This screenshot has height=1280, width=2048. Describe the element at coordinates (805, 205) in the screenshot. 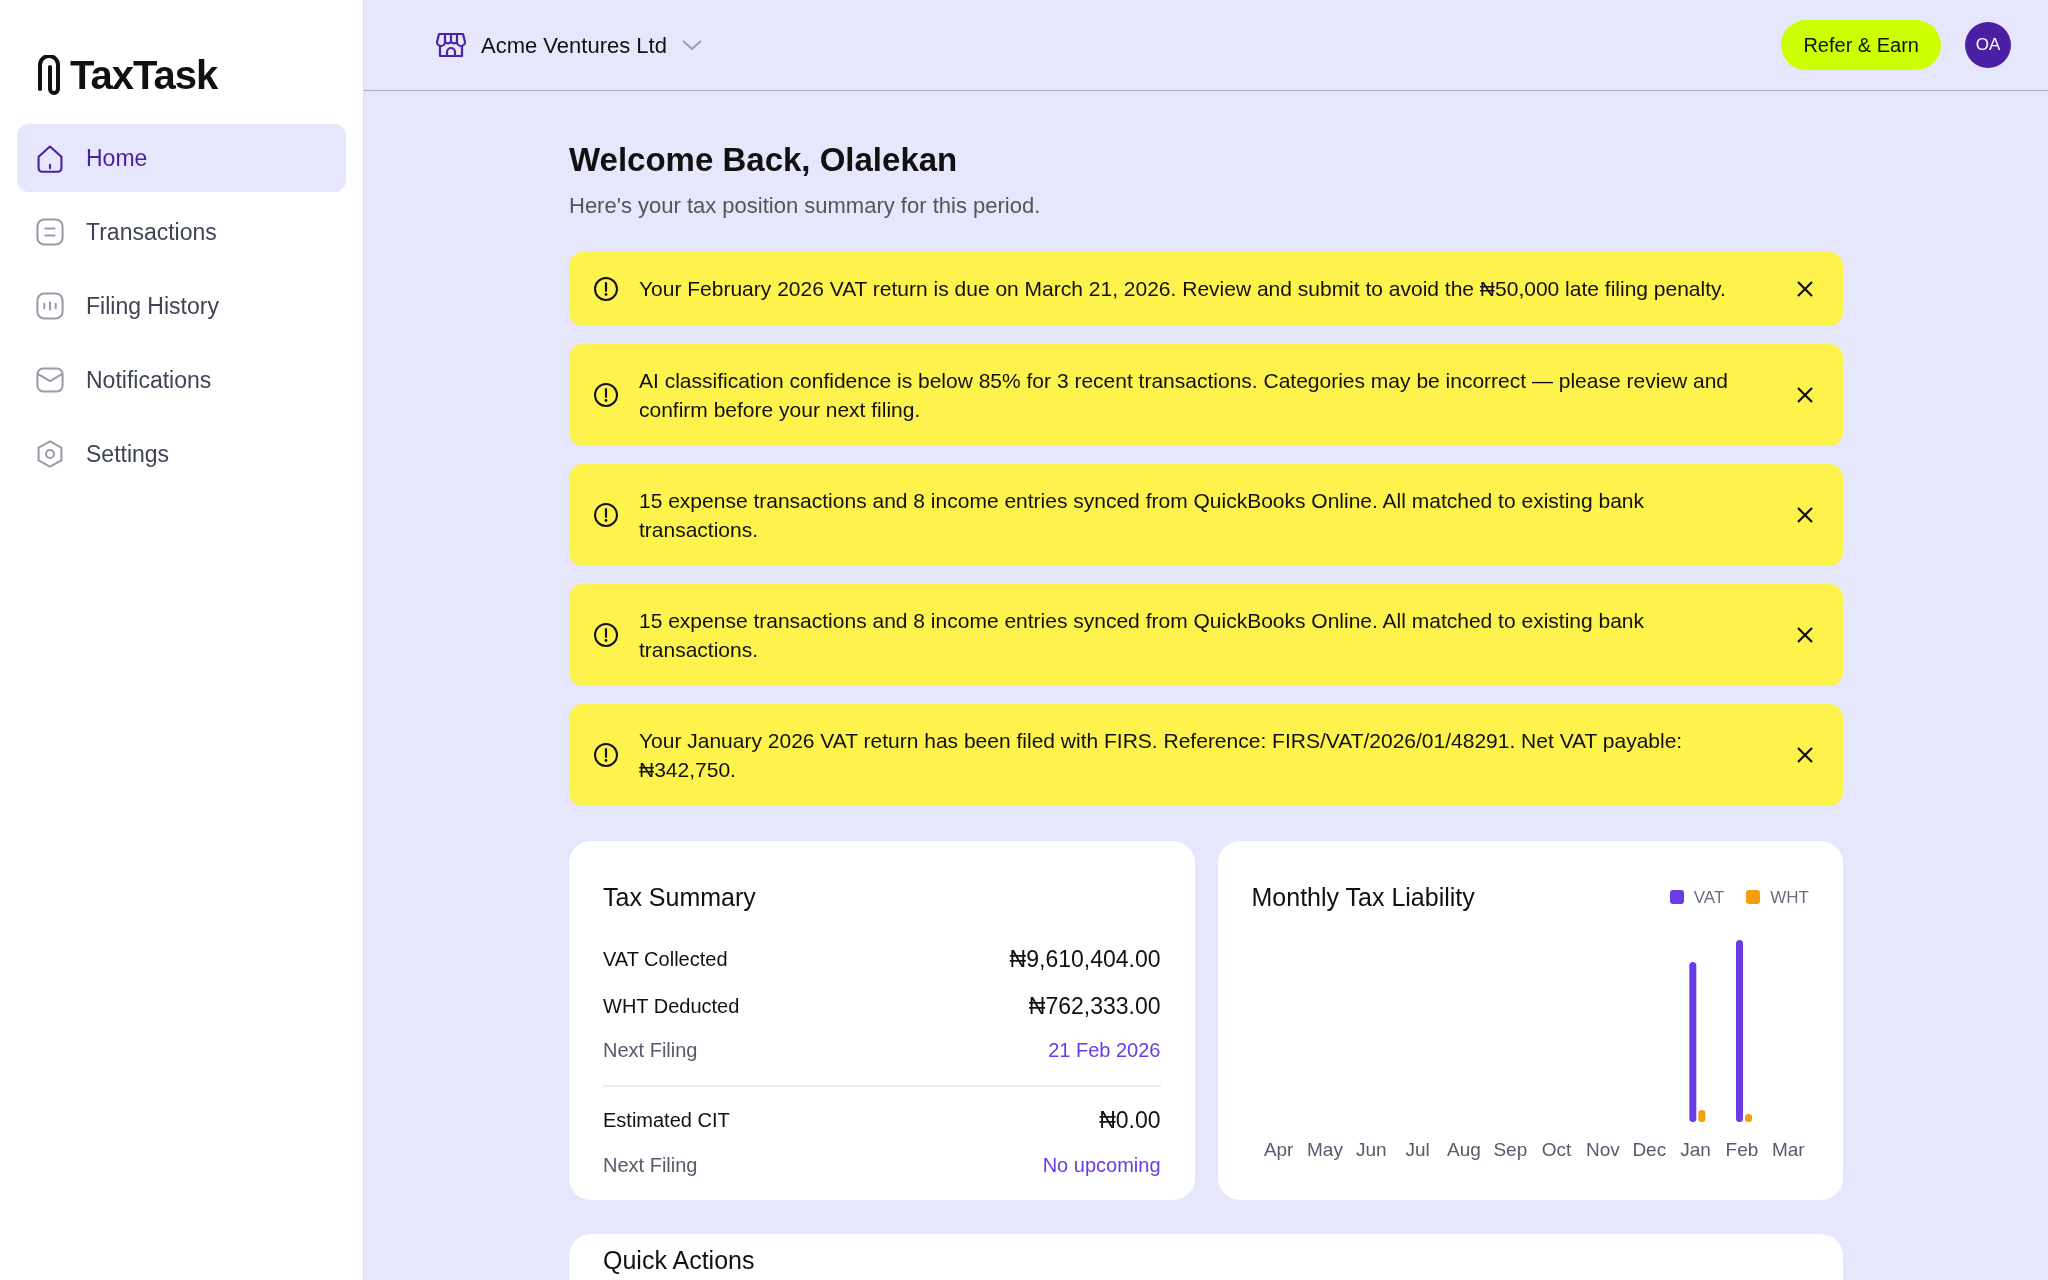

I see `welcome-subtitle: Here's your tax position summary for this period.` at that location.